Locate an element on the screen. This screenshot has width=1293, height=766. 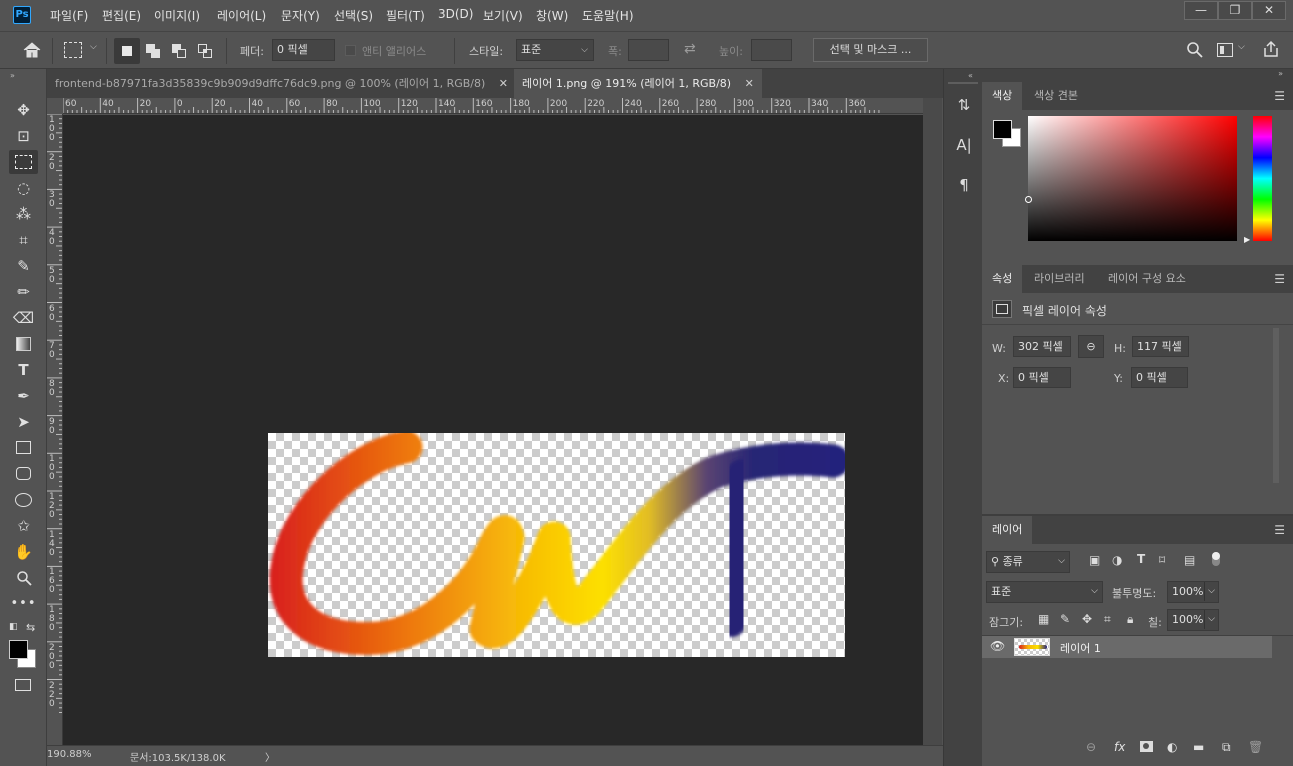
x-value-field: 0 픽셀 is located at coordinates (1042, 377).